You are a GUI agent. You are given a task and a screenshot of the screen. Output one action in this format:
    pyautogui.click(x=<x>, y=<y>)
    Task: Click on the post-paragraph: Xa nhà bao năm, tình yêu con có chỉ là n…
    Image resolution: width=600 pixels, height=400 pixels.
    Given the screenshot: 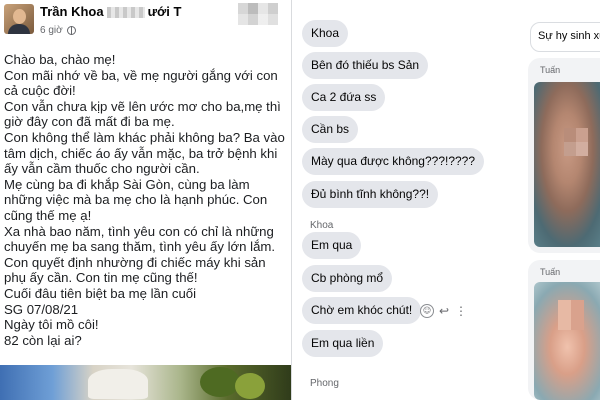 What is the action you would take?
    pyautogui.click(x=140, y=254)
    